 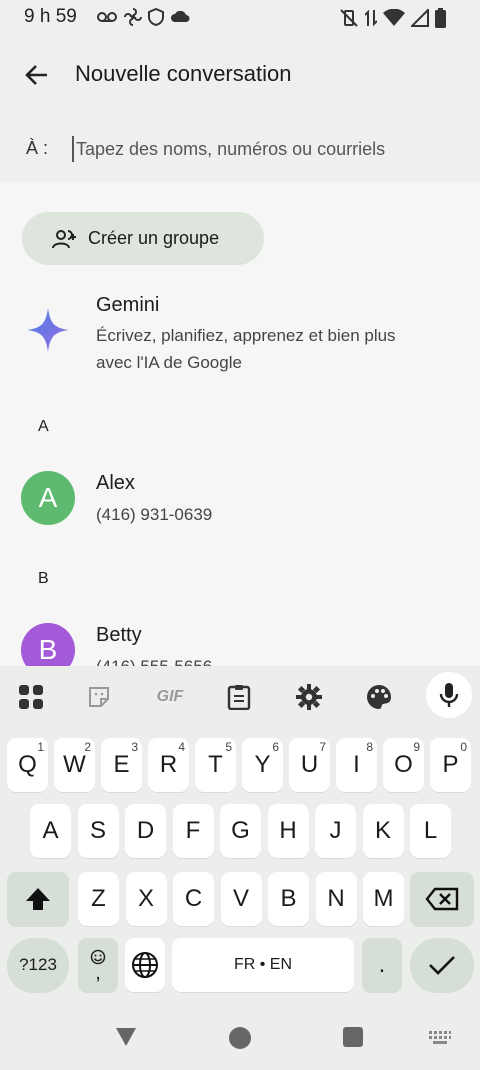 I want to click on sticker-icon, so click(x=99, y=697).